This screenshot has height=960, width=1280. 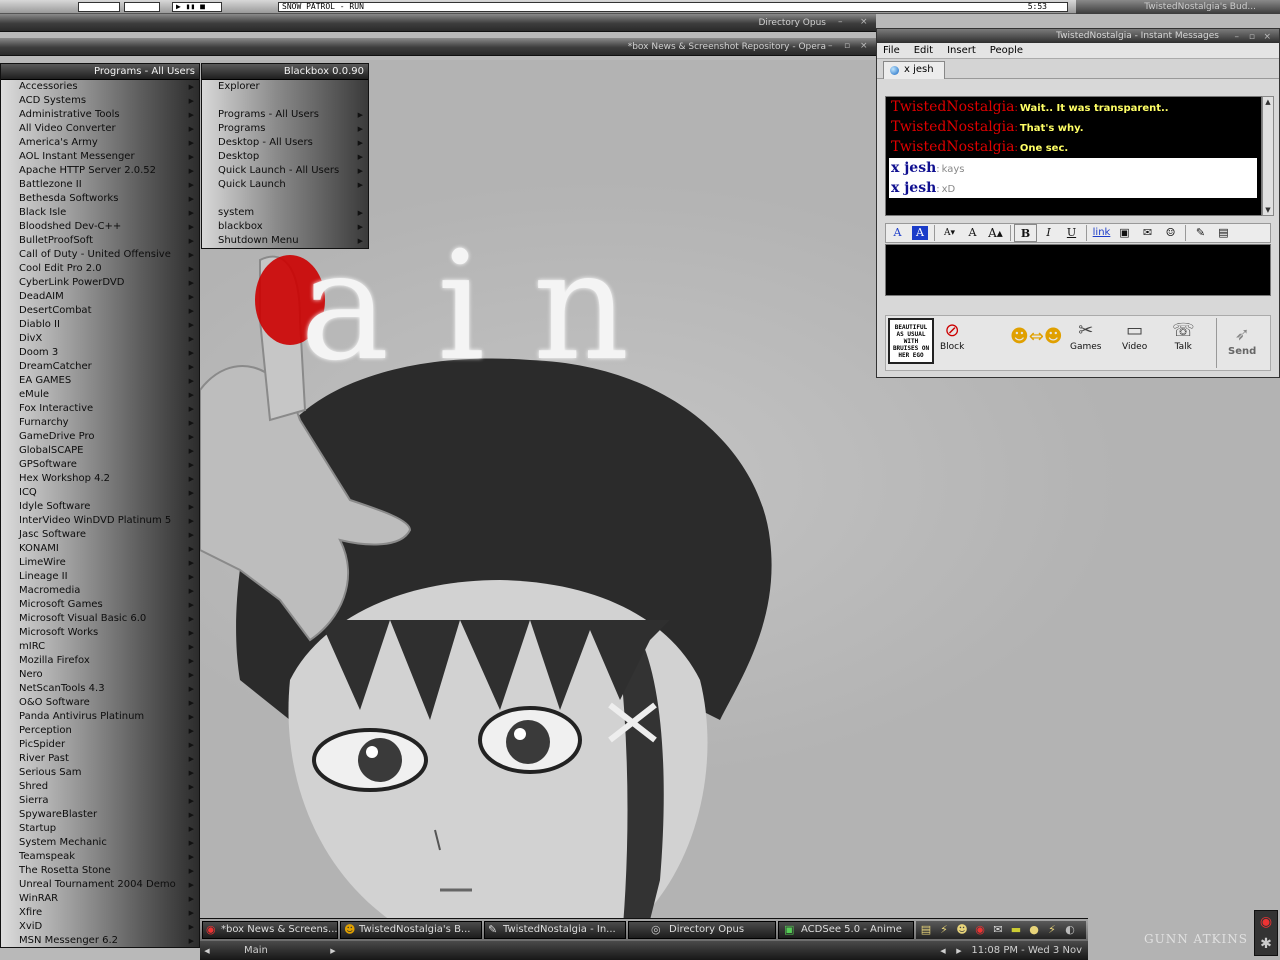 I want to click on program-item: Fox Interactive ▶, so click(x=100, y=409).